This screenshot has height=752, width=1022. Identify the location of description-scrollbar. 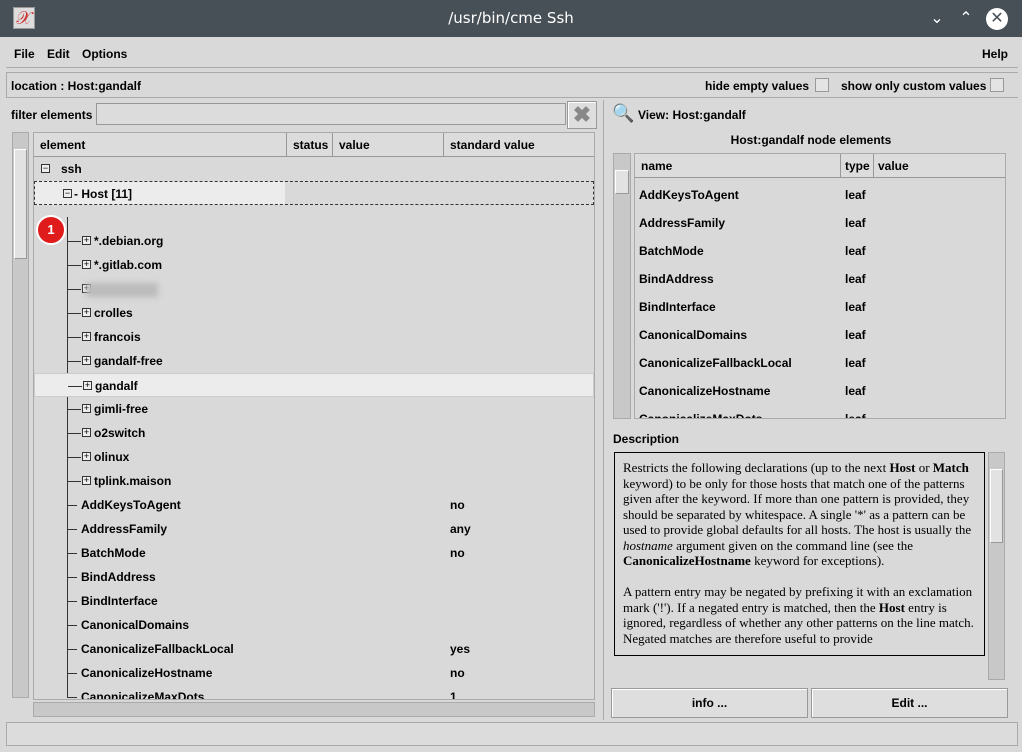
(996, 566).